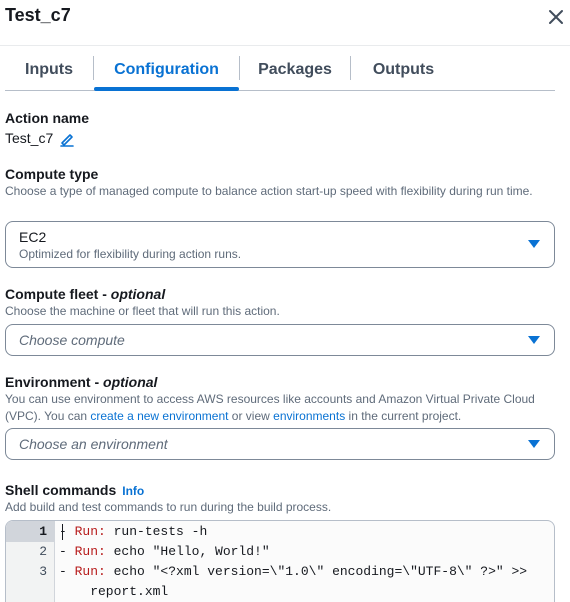 The width and height of the screenshot is (570, 602). What do you see at coordinates (285, 17) in the screenshot?
I see `panel-header: Test_c7` at bounding box center [285, 17].